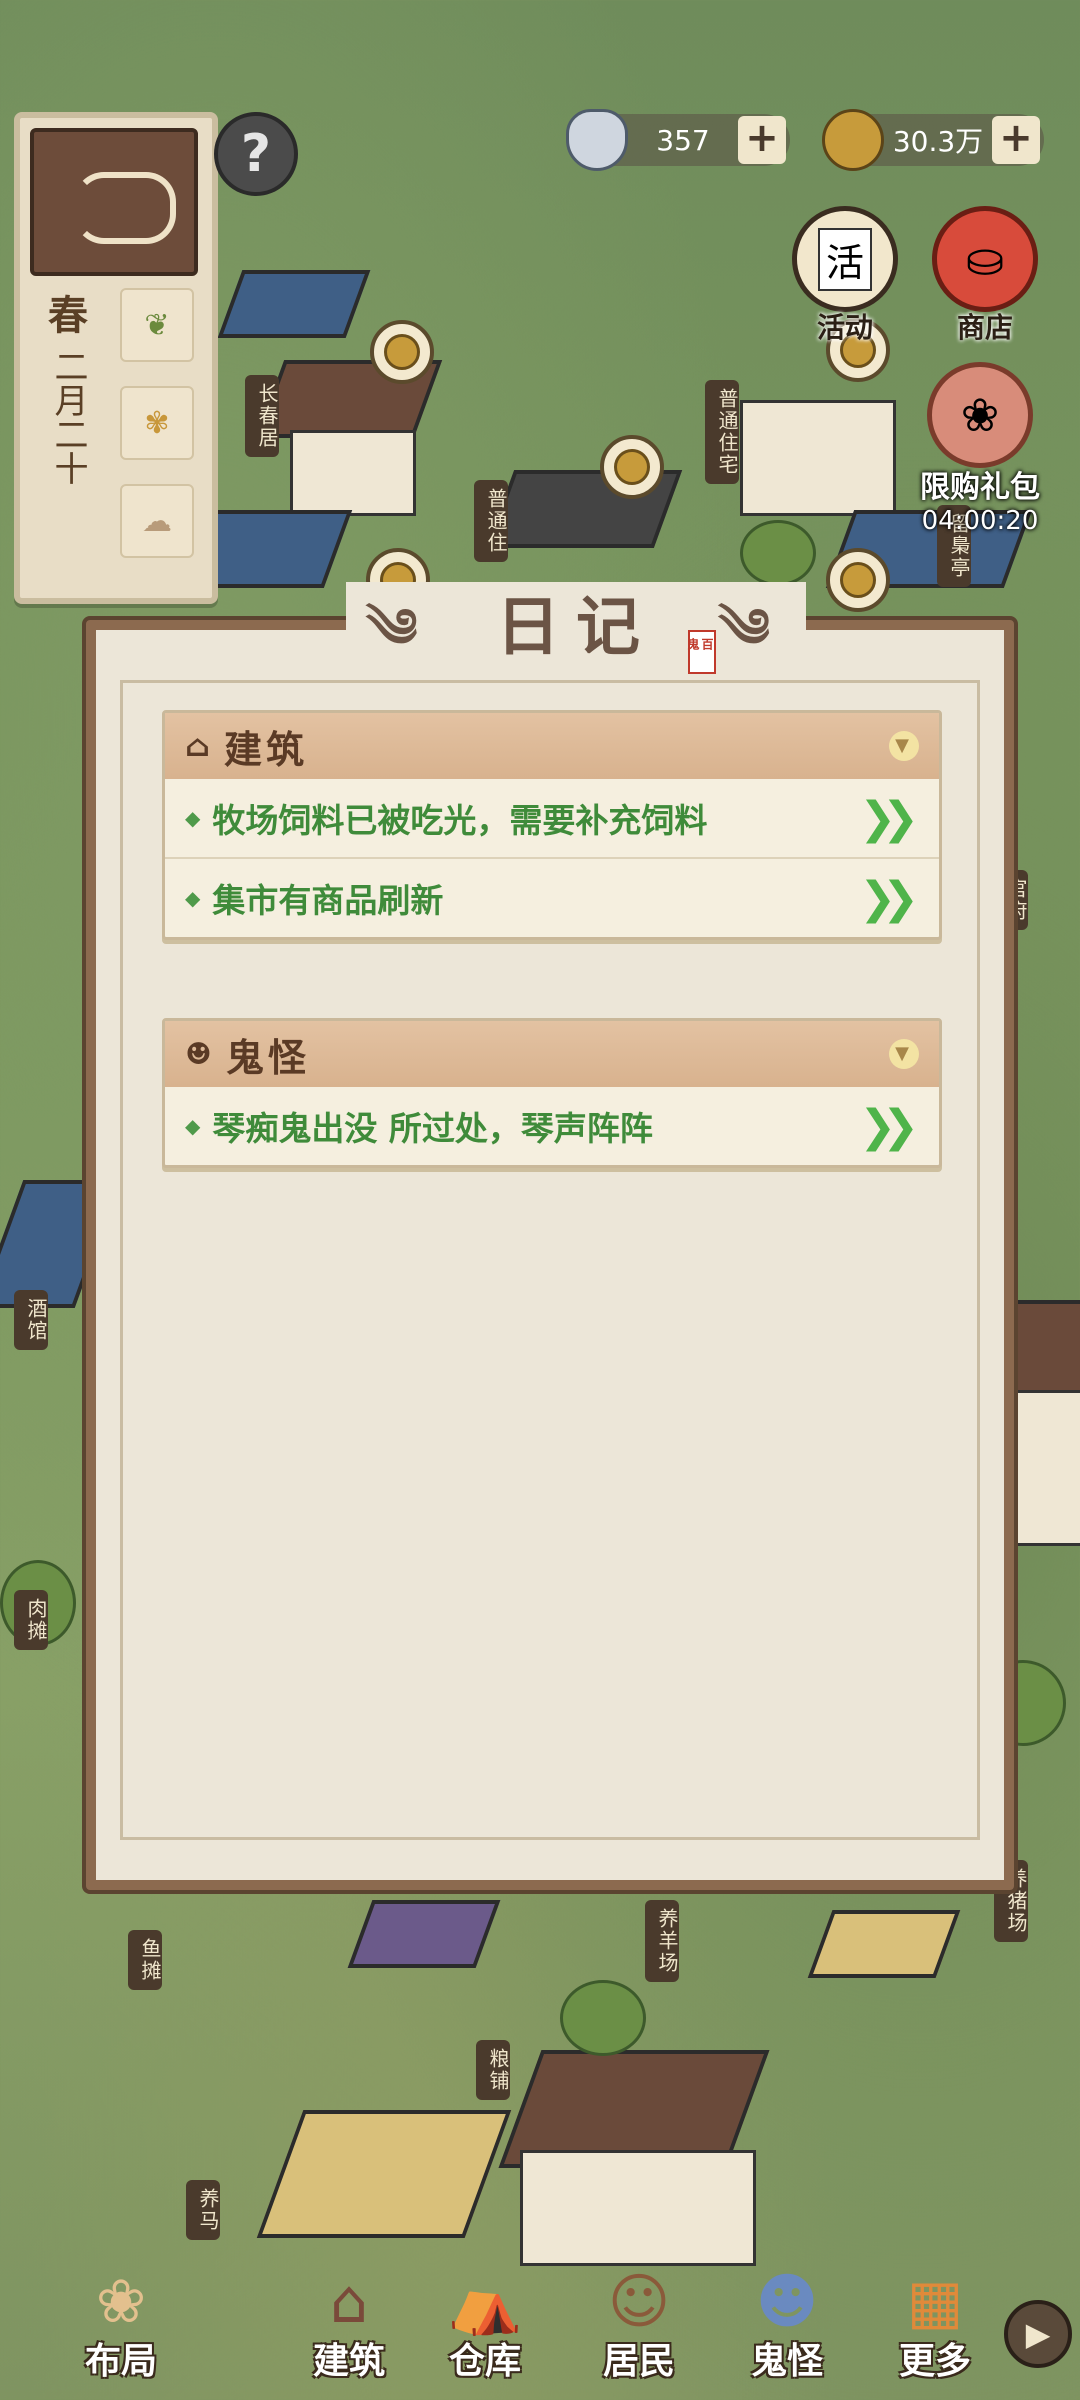 This screenshot has height=2400, width=1080. What do you see at coordinates (68, 315) in the screenshot?
I see `season-label: 春` at bounding box center [68, 315].